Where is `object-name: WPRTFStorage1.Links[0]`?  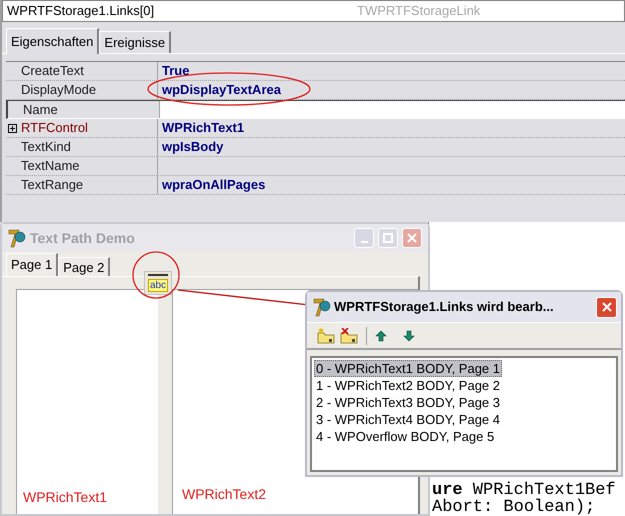 object-name: WPRTFStorage1.Links[0] is located at coordinates (81, 11).